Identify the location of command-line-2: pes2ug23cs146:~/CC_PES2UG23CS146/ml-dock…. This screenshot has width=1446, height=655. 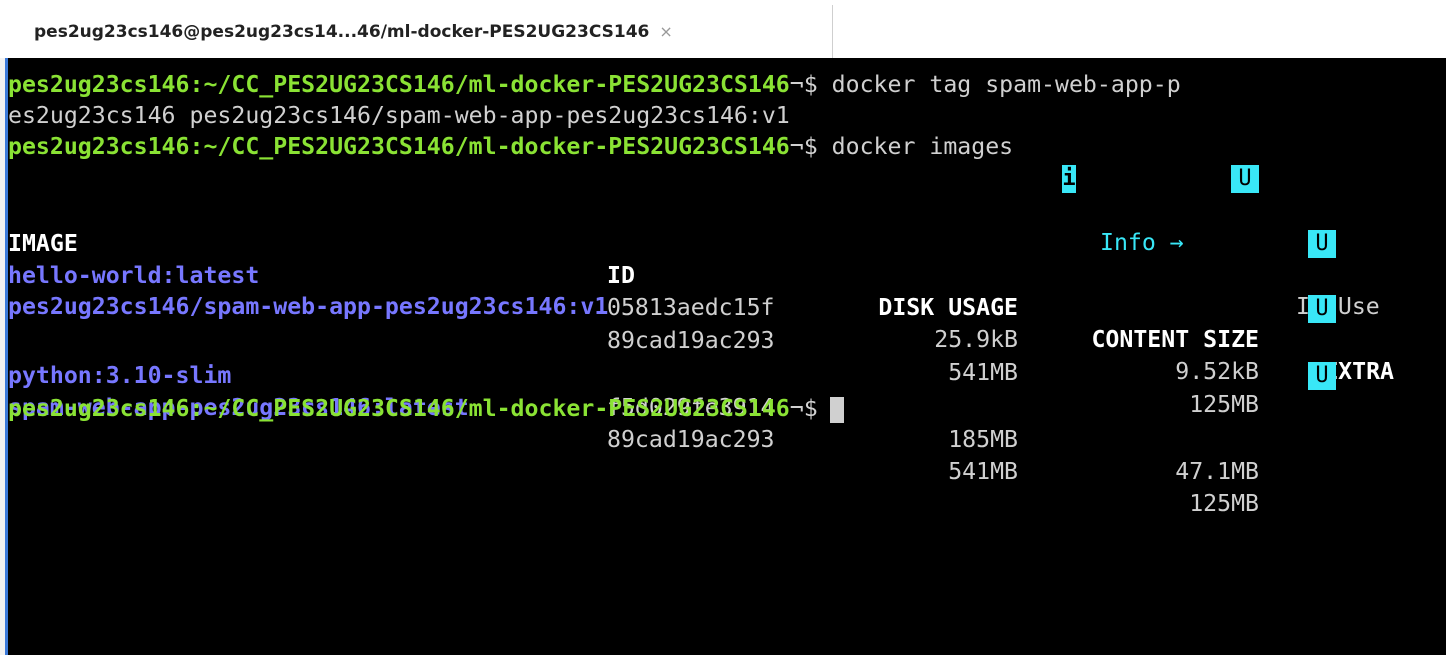
(510, 147).